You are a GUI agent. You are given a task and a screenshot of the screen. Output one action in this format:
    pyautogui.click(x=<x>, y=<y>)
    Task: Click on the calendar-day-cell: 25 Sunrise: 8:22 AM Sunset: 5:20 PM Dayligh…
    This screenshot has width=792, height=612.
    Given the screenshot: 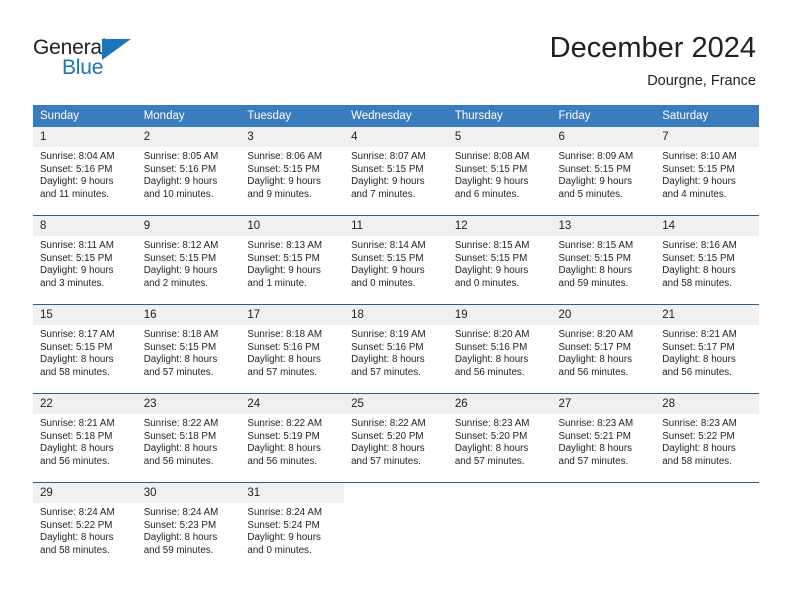 What is the action you would take?
    pyautogui.click(x=396, y=438)
    